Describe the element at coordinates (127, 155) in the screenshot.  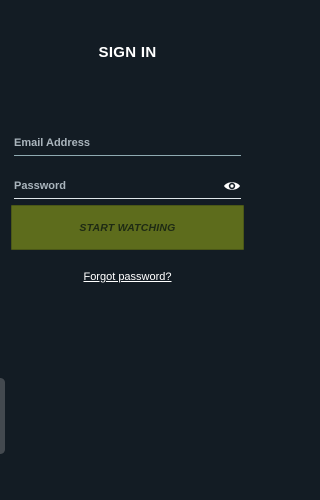
I see `email-underline` at that location.